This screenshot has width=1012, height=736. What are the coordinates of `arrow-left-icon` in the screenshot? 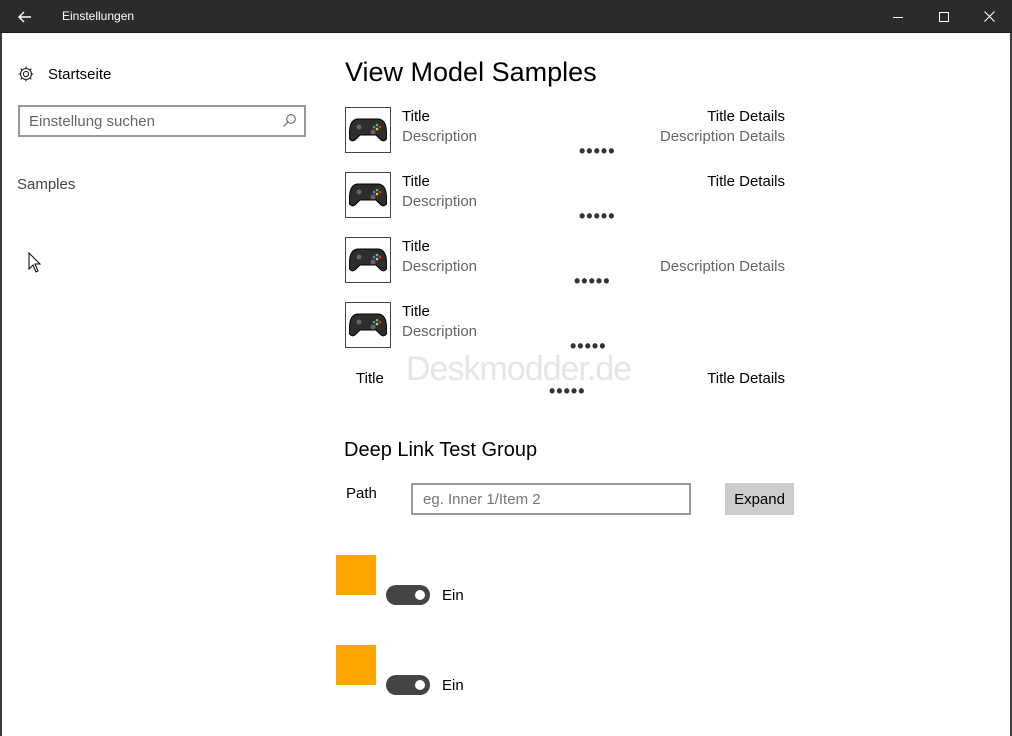 It's located at (24, 16).